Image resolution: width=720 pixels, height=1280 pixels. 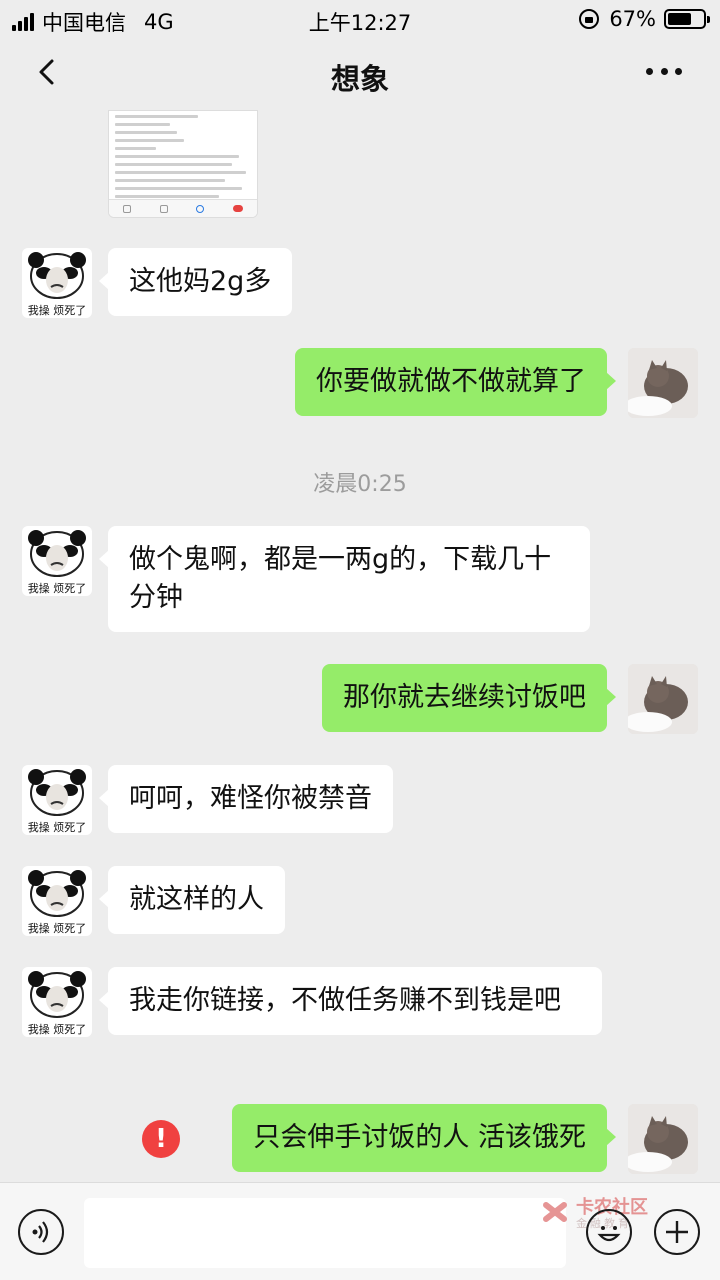 What do you see at coordinates (344, 579) in the screenshot?
I see `message-bubble: 做个鬼啊，都是一两g的，下载几十分钟` at bounding box center [344, 579].